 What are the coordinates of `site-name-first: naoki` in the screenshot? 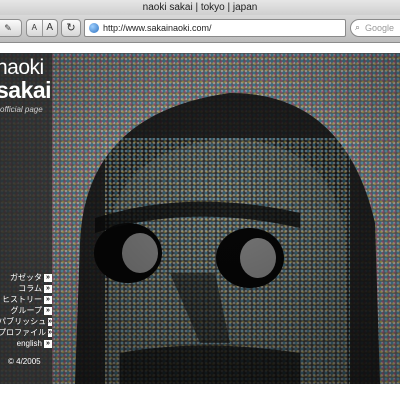 It's located at (22, 67).